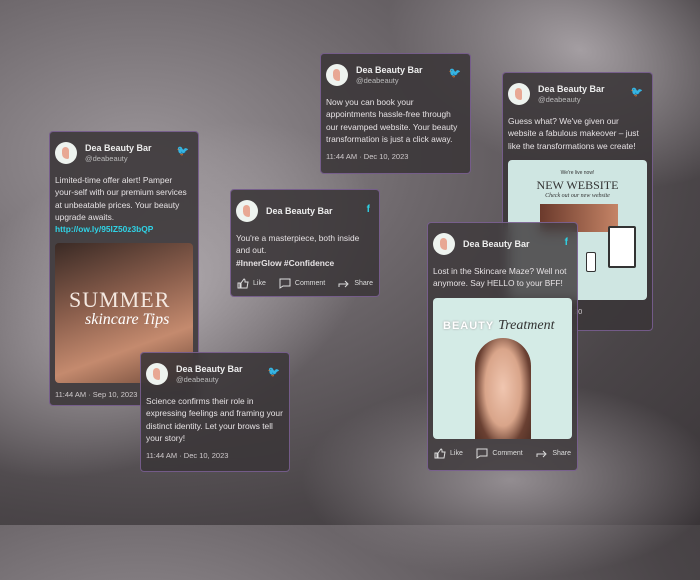  What do you see at coordinates (577, 184) in the screenshot?
I see `image-title: NEW WEBSITE` at bounding box center [577, 184].